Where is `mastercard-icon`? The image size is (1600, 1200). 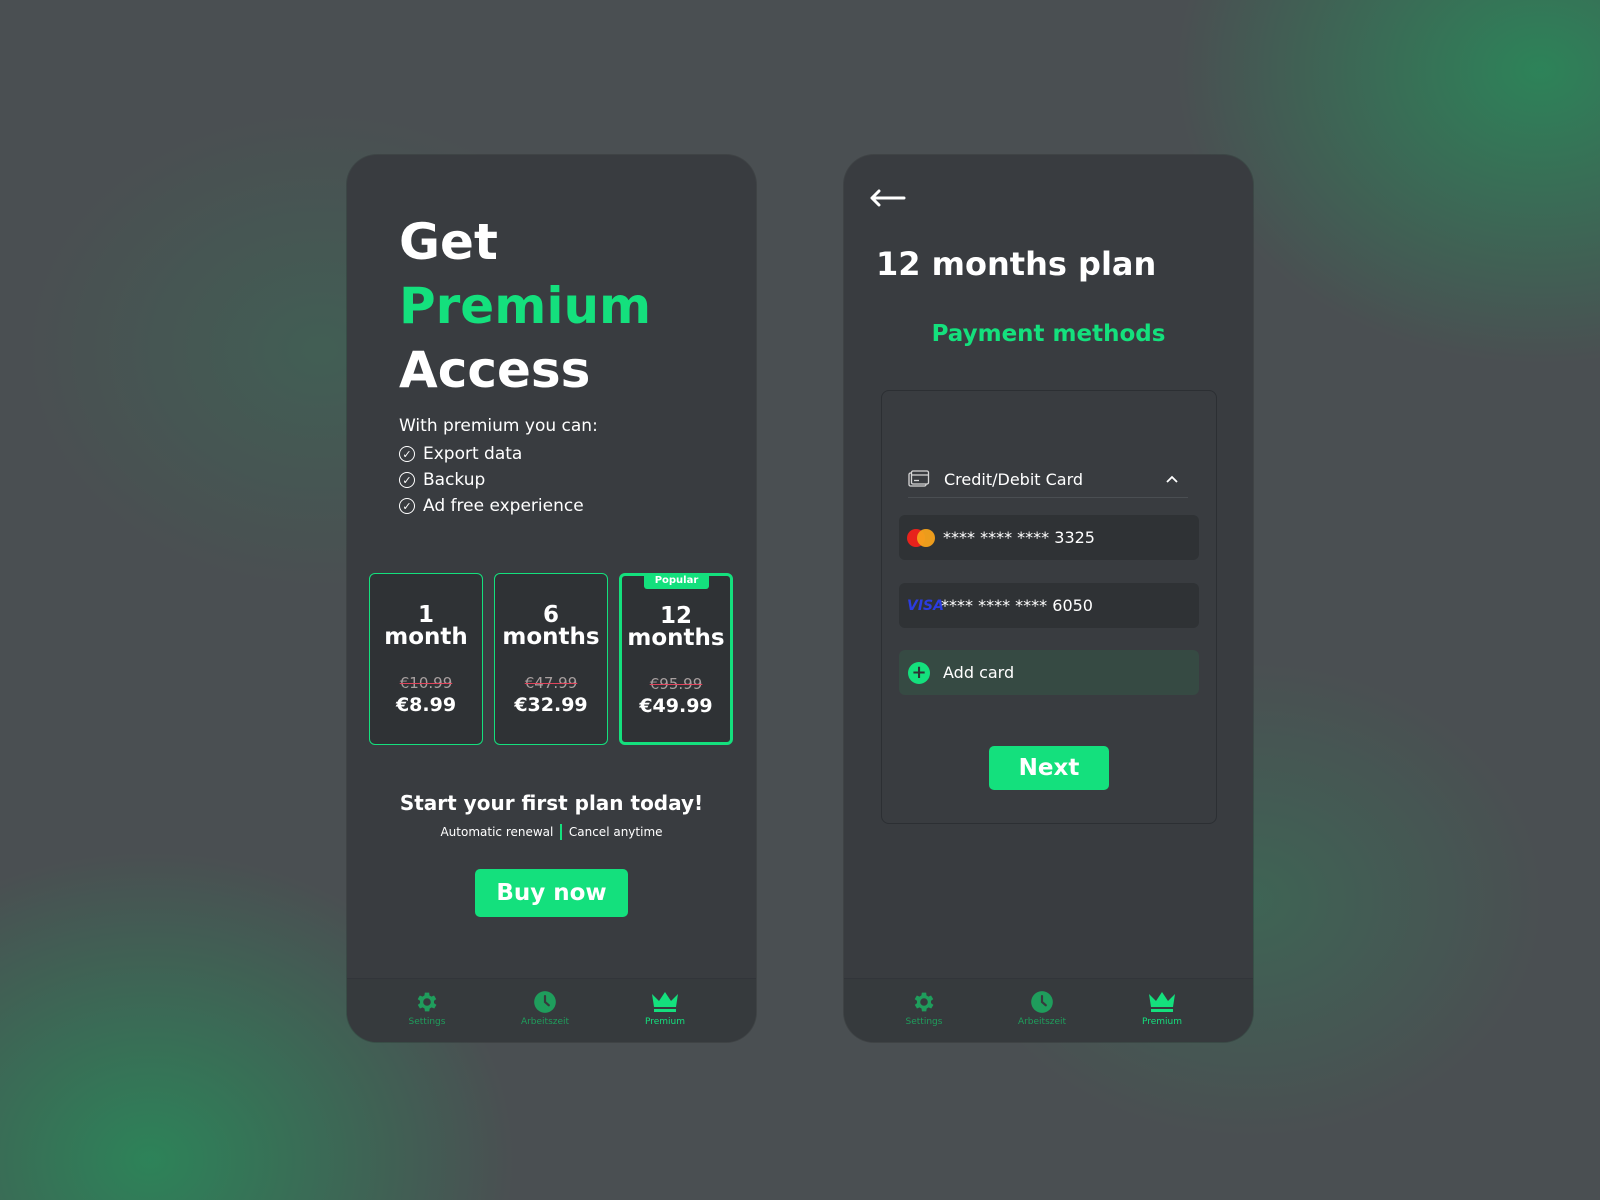
mastercard-icon is located at coordinates (921, 537).